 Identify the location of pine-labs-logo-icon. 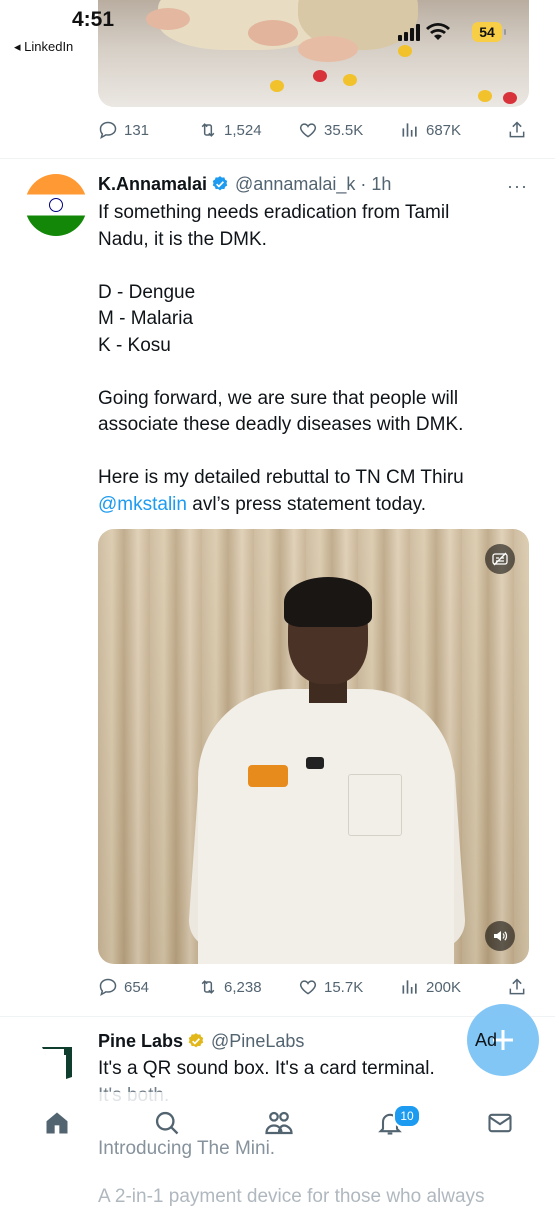
(57, 1062).